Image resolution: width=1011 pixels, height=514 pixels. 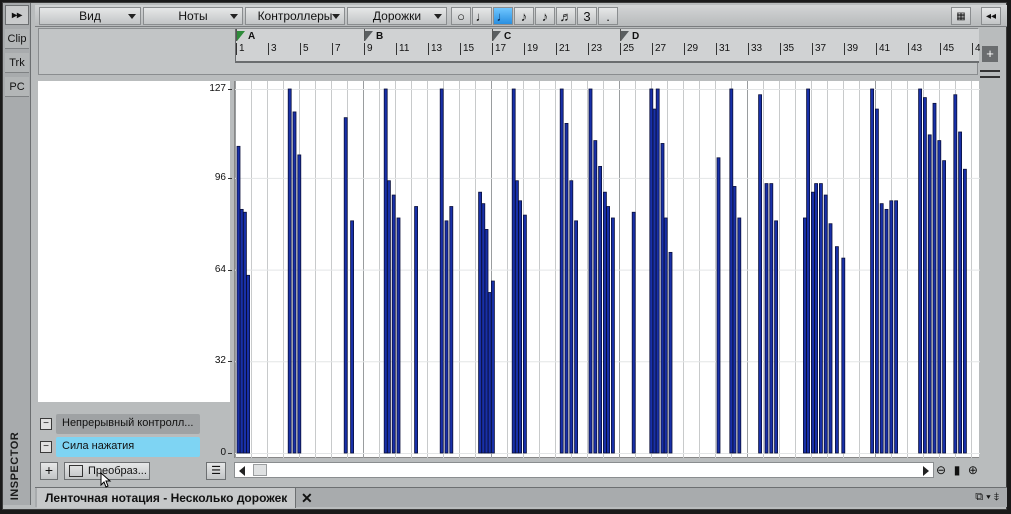 What do you see at coordinates (193, 16) in the screenshot?
I see `notes-menu: Ноты` at bounding box center [193, 16].